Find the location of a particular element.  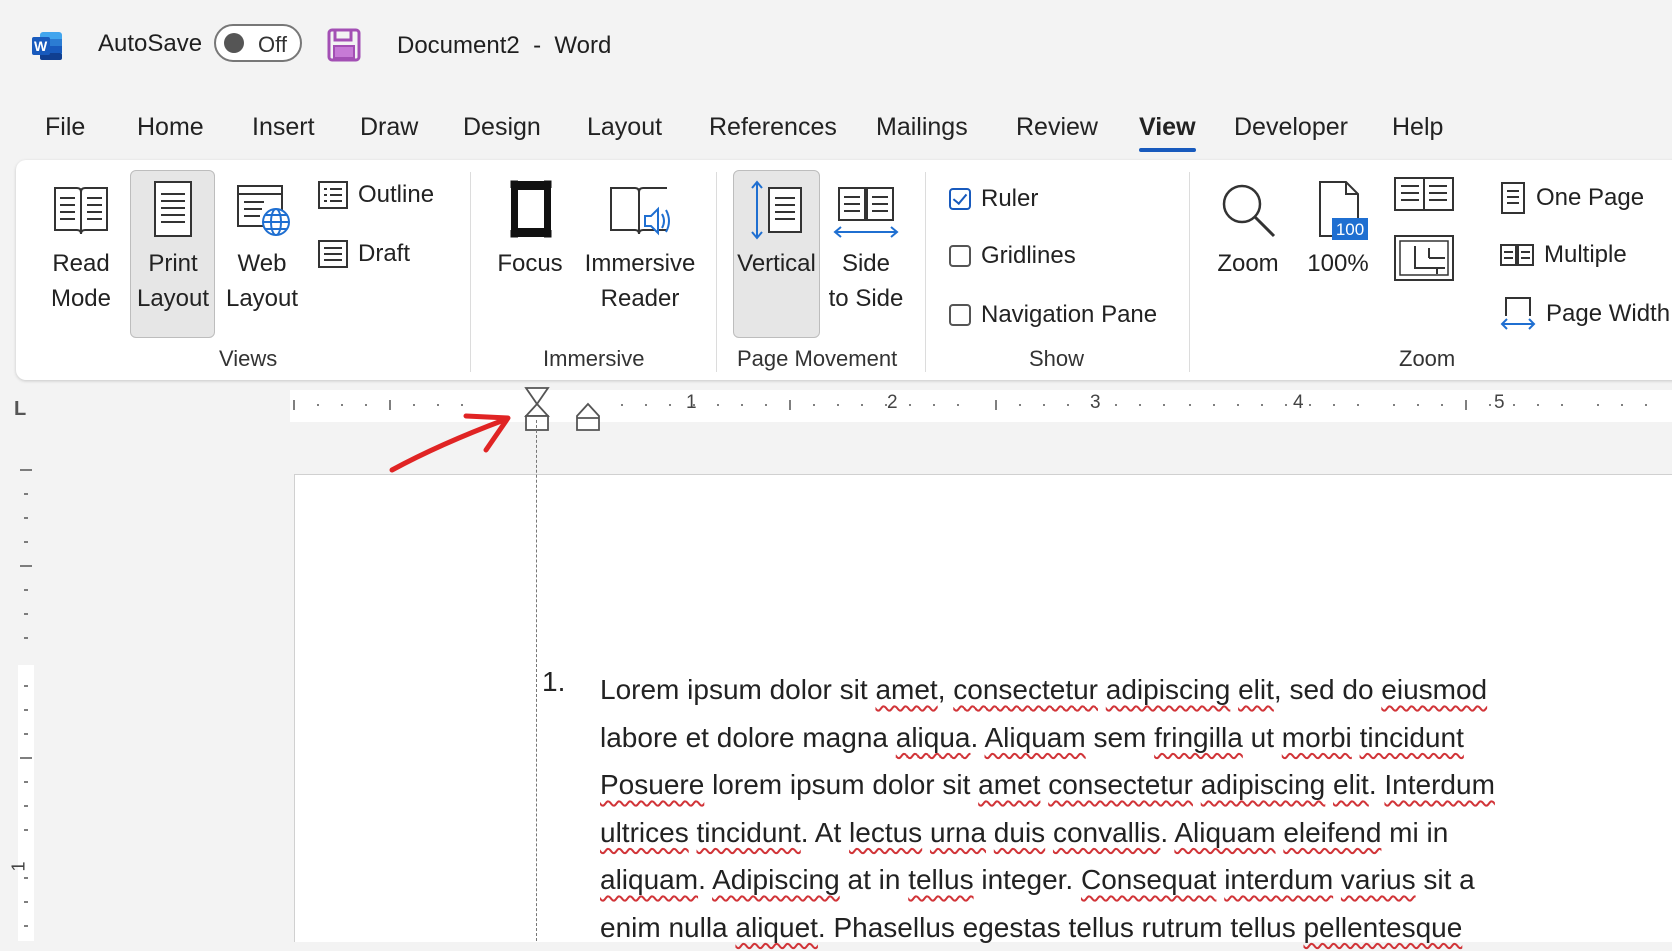

print-layout-label-2: Layout is located at coordinates (173, 298).